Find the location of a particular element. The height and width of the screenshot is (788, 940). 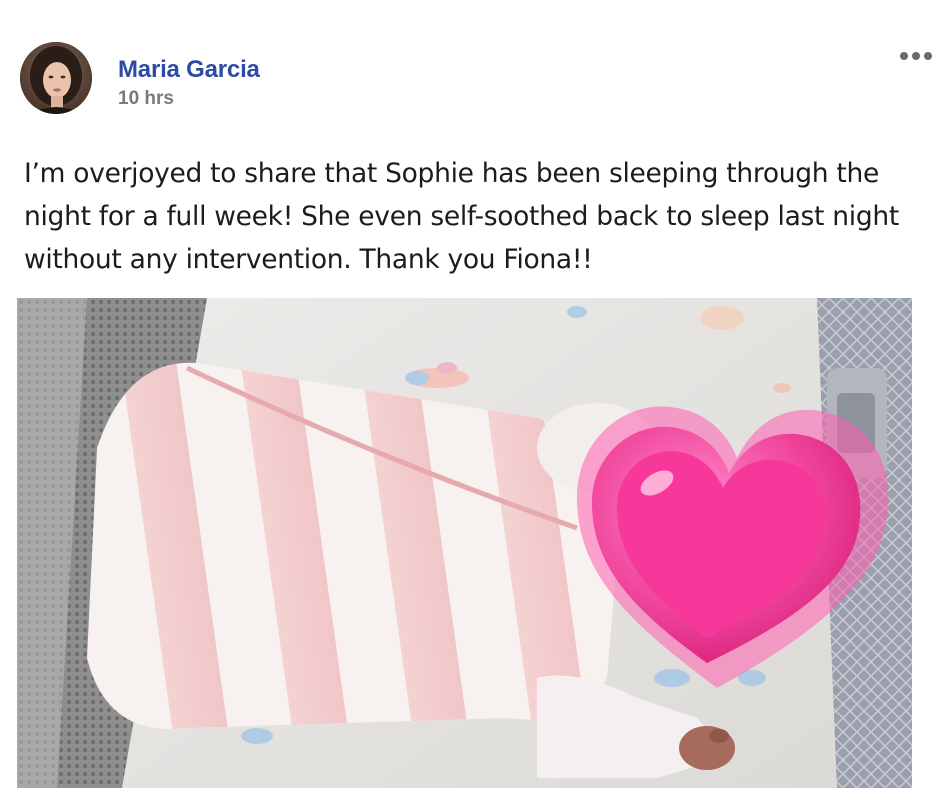

post-timestamp: 10 hrs is located at coordinates (146, 99).